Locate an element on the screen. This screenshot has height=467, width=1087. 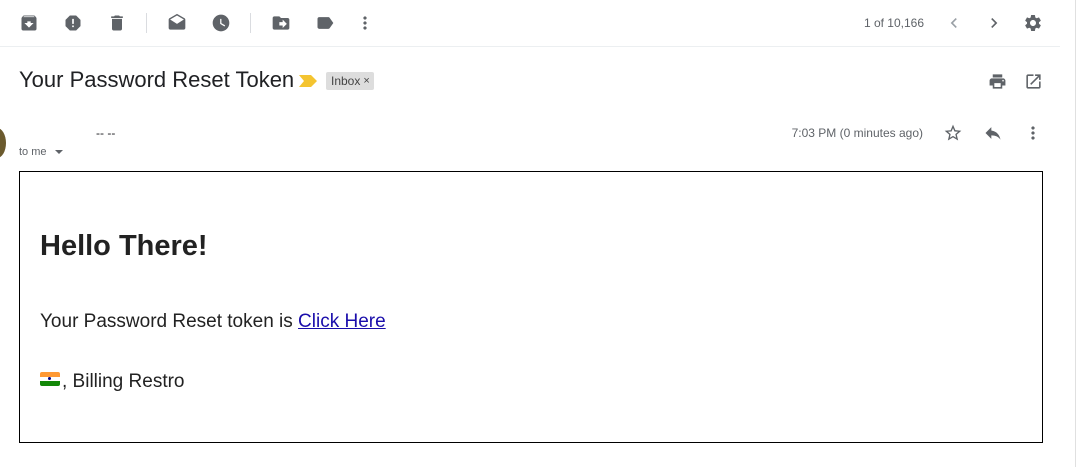
archive-icon is located at coordinates (29, 23).